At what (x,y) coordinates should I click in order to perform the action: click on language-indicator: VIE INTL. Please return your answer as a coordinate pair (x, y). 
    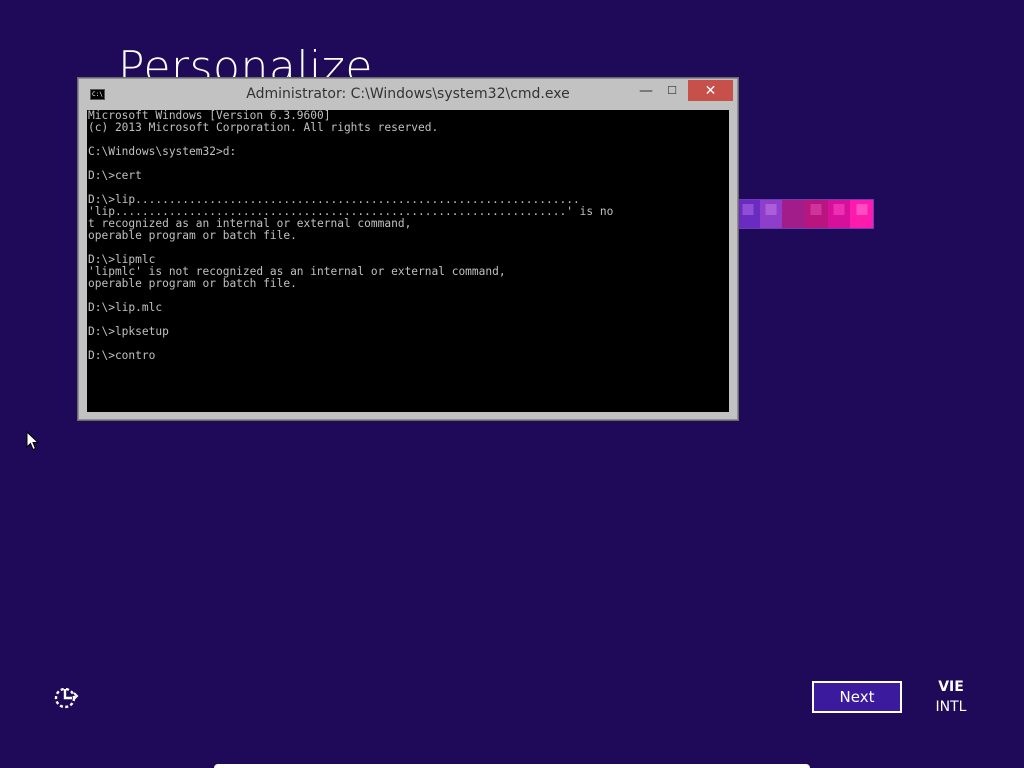
    Looking at the image, I should click on (951, 697).